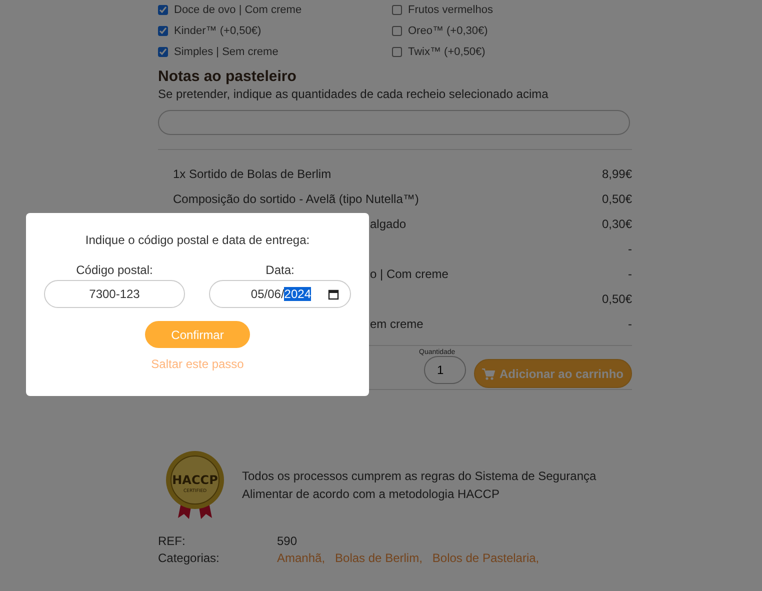  What do you see at coordinates (257, 294) in the screenshot?
I see `date-text: 05` at bounding box center [257, 294].